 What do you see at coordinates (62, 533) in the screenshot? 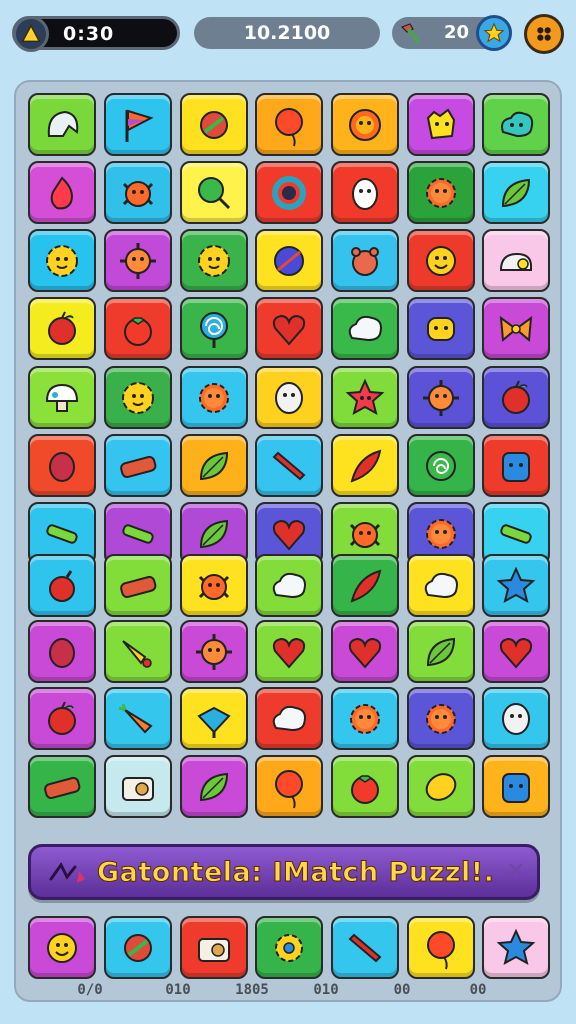
I see `bone-icon` at bounding box center [62, 533].